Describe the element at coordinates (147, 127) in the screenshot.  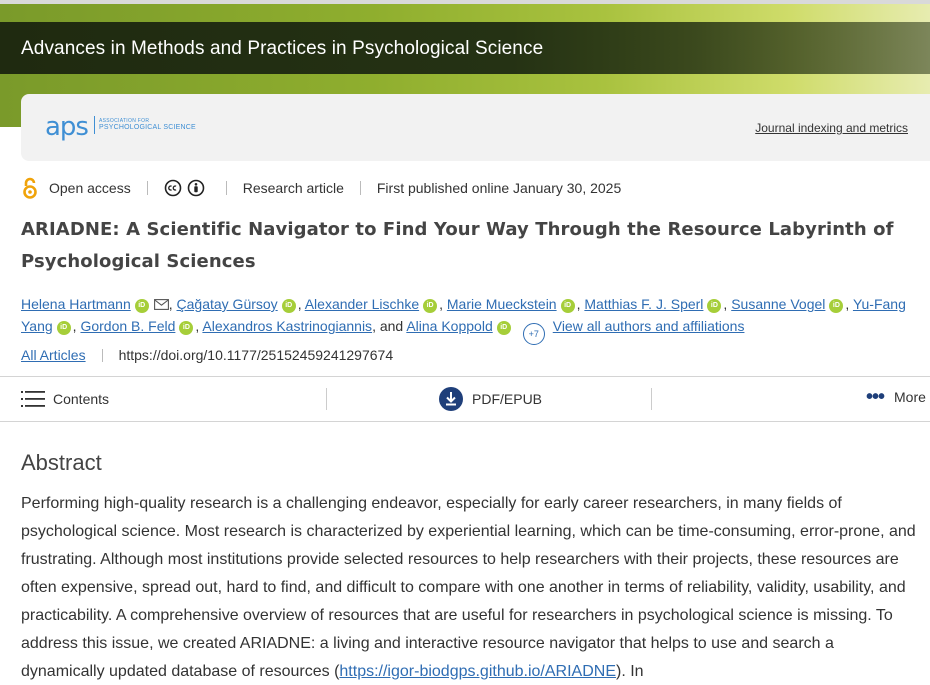
I see `aps-logo-line2: PSYCHOLOGICAL SCIENCE` at that location.